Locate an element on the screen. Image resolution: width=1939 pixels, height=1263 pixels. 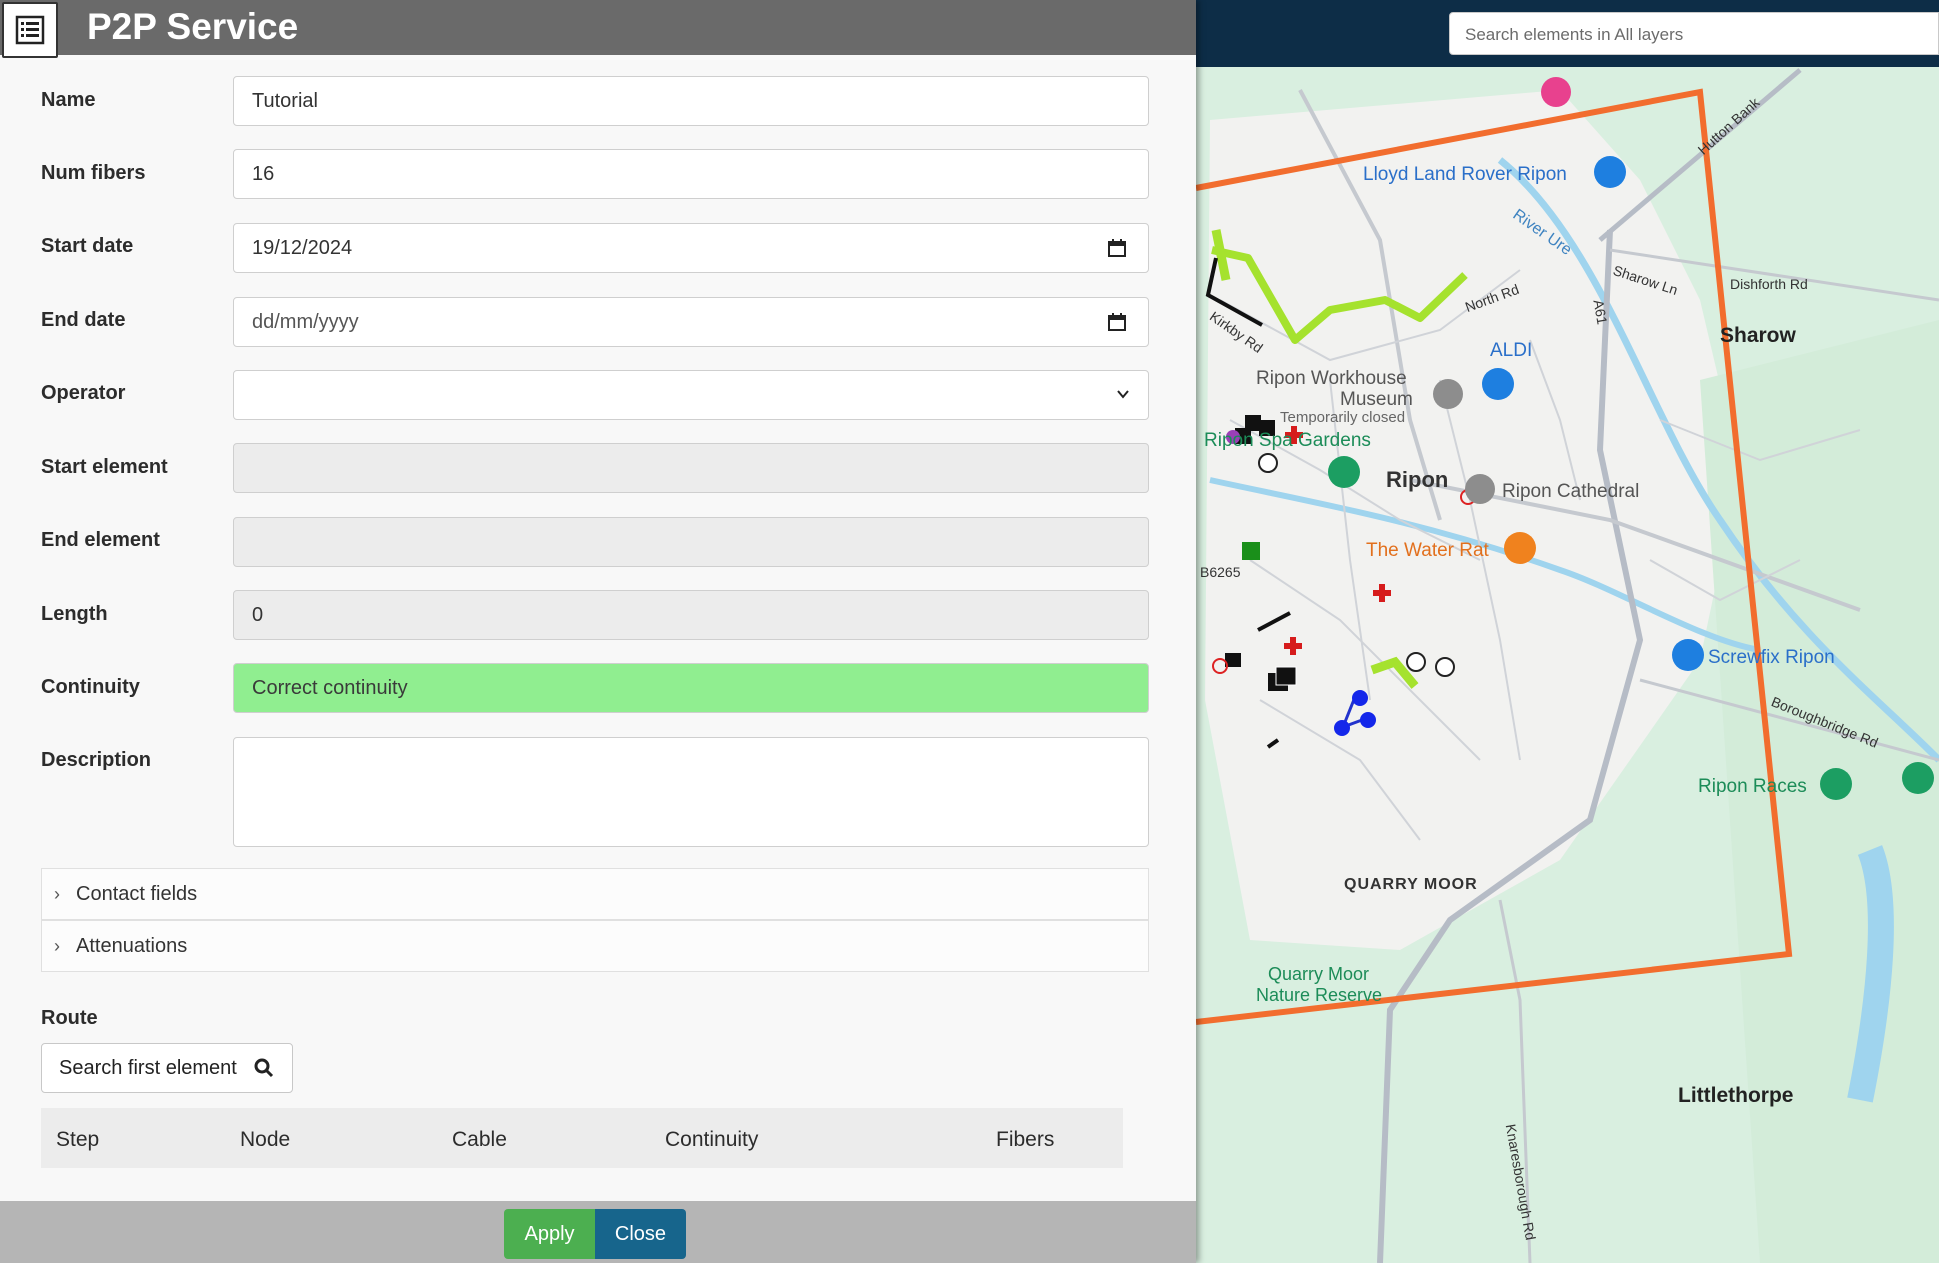
map-label-quarry-moor: QUARRY MOOR is located at coordinates (1411, 884).